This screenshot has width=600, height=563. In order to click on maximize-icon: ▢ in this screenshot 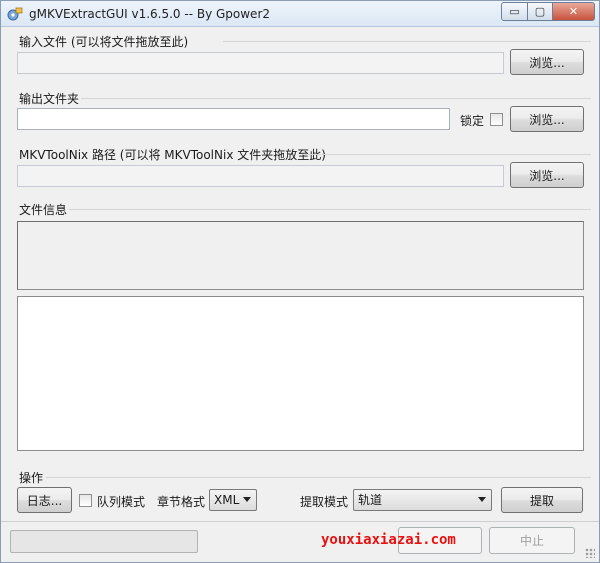, I will do `click(540, 11)`.